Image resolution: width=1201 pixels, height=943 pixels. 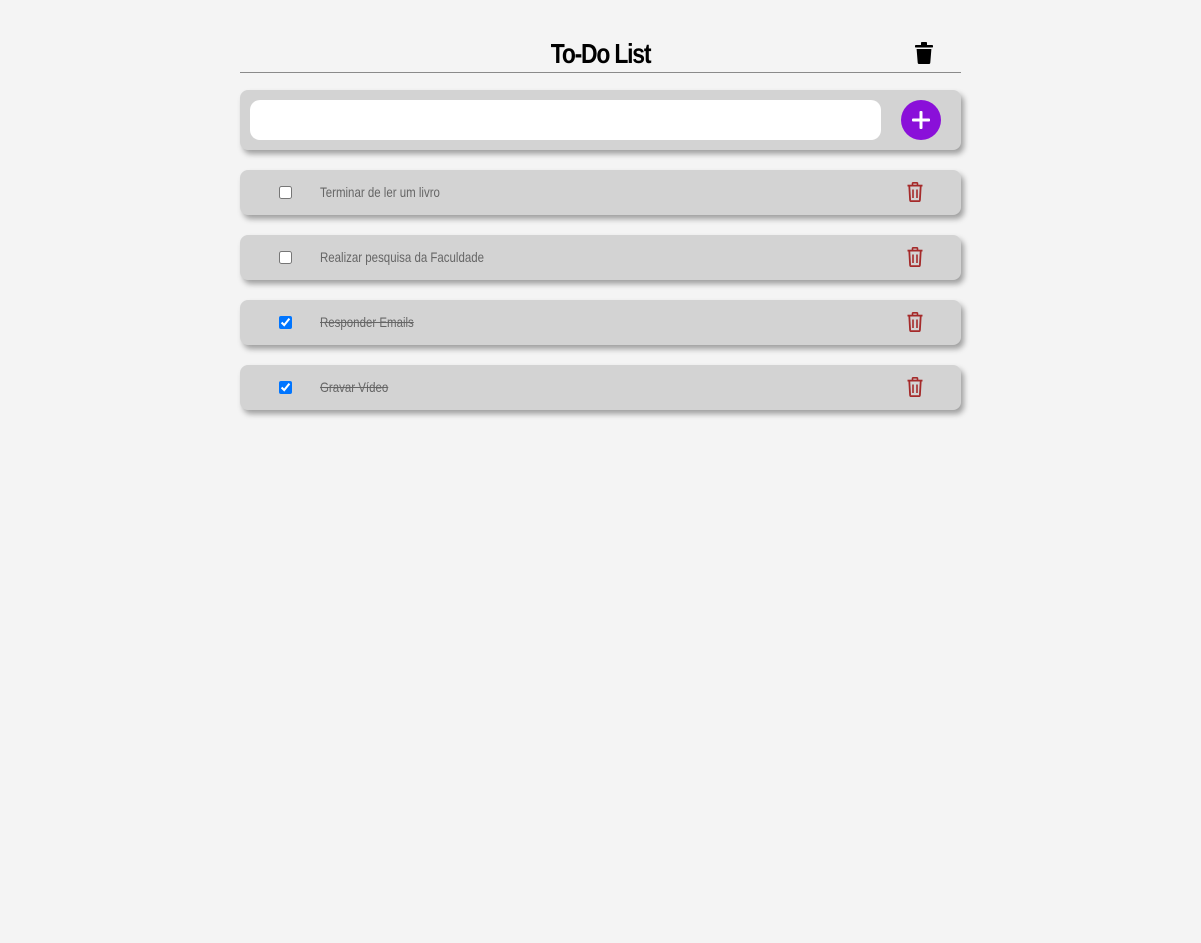 What do you see at coordinates (354, 387) in the screenshot?
I see `task-label: Gravar Vídeo` at bounding box center [354, 387].